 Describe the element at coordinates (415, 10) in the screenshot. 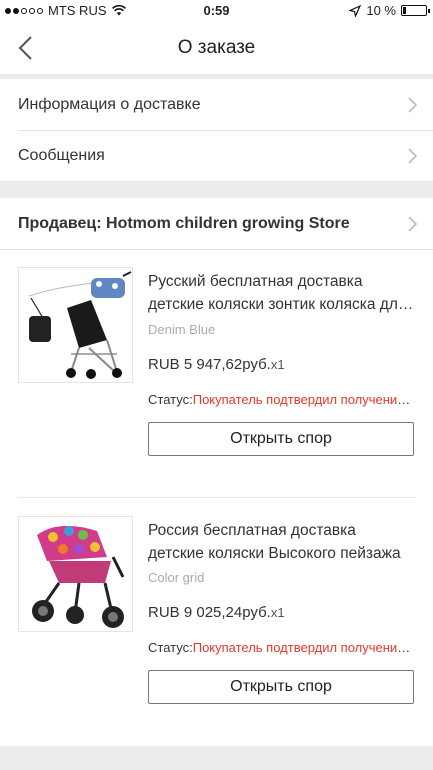

I see `battery-icon` at that location.